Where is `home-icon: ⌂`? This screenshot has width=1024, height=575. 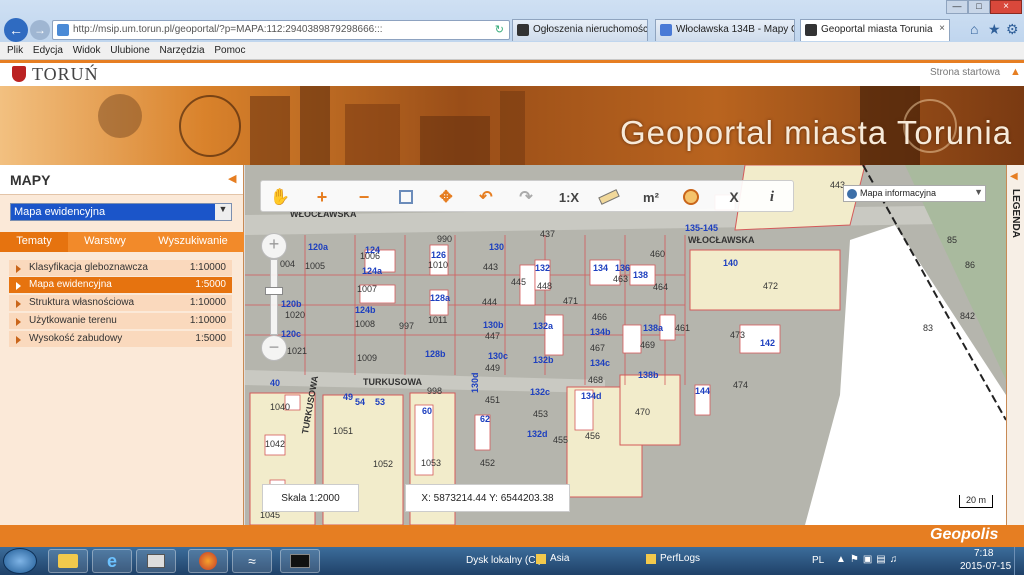 home-icon: ⌂ is located at coordinates (974, 29).